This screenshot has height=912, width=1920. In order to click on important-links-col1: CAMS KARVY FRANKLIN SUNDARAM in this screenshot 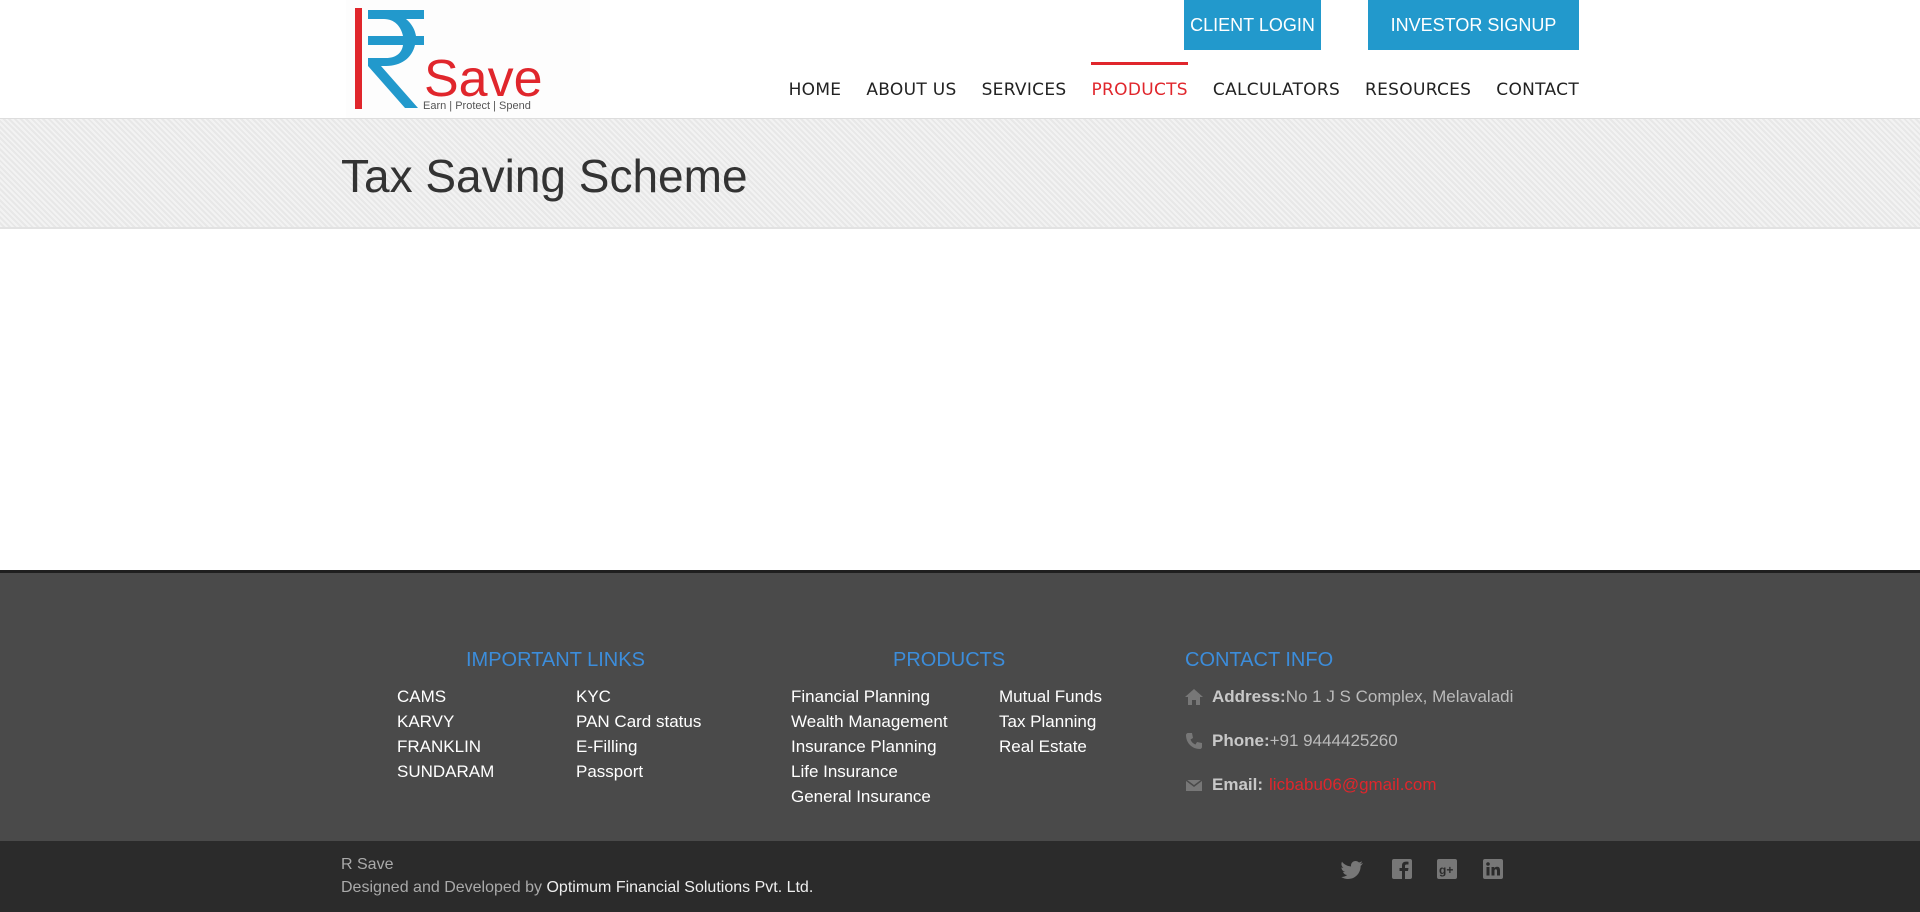, I will do `click(445, 734)`.